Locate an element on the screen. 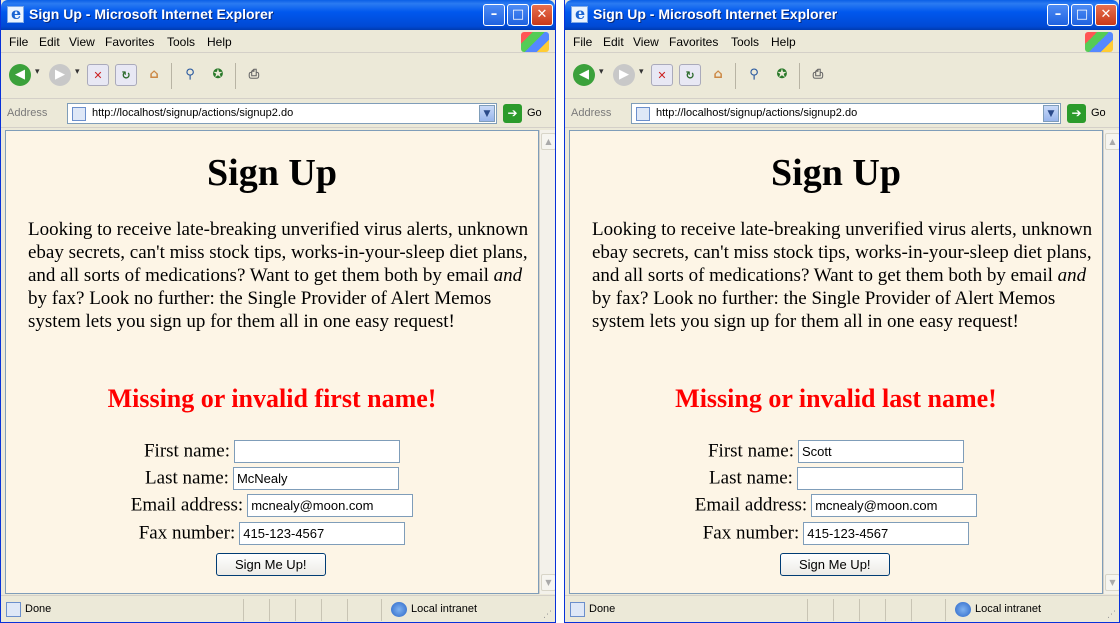 The image size is (1120, 623). error-message: Missing or invalid last name! is located at coordinates (836, 398).